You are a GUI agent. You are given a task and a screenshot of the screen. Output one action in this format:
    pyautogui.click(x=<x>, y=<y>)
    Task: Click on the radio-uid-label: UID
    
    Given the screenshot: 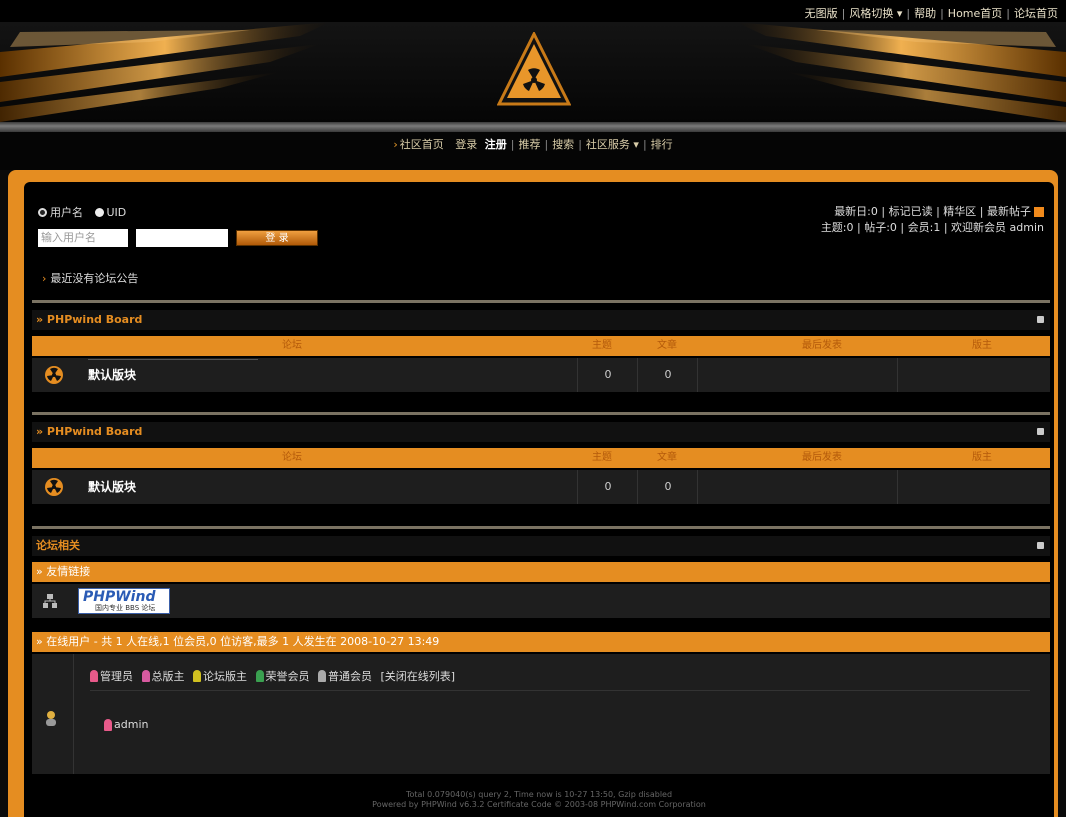 What is the action you would take?
    pyautogui.click(x=116, y=212)
    